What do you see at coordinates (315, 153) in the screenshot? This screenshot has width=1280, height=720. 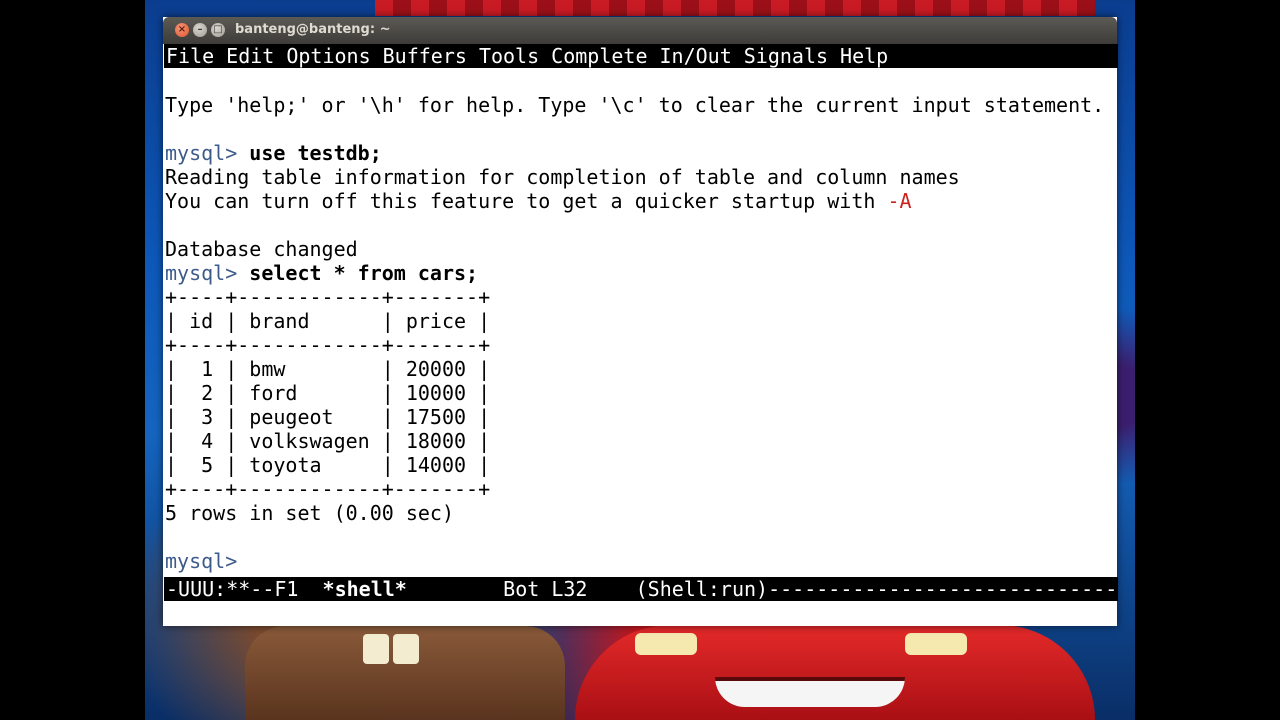 I see `command-text: use testdb;` at bounding box center [315, 153].